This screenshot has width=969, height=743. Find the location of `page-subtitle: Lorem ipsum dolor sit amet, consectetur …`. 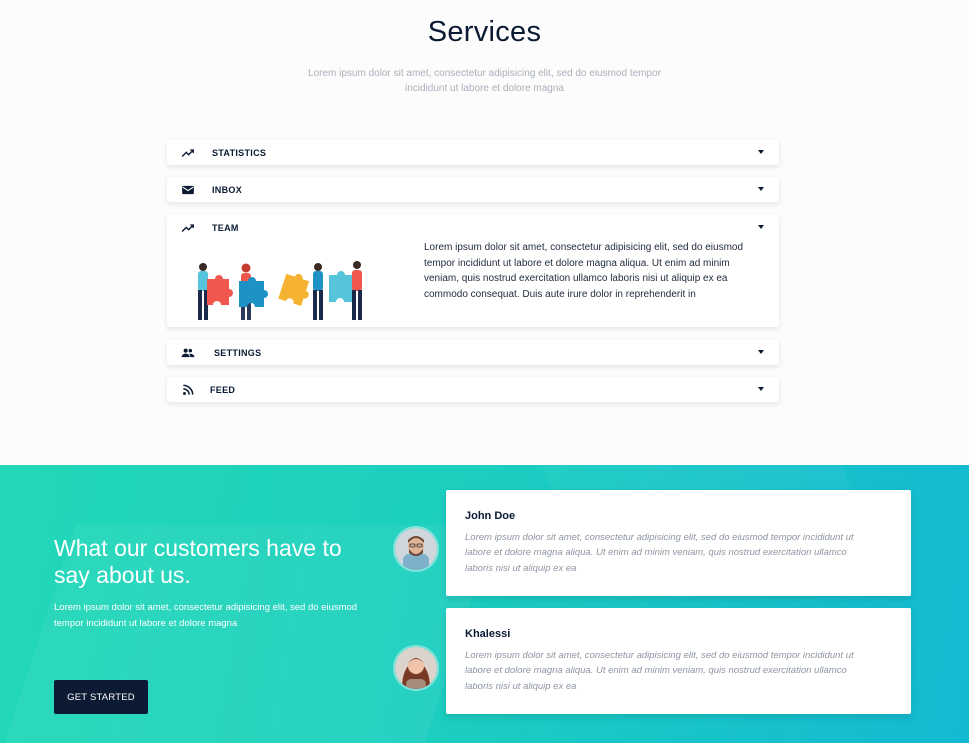

page-subtitle: Lorem ipsum dolor sit amet, consectetur … is located at coordinates (484, 81).